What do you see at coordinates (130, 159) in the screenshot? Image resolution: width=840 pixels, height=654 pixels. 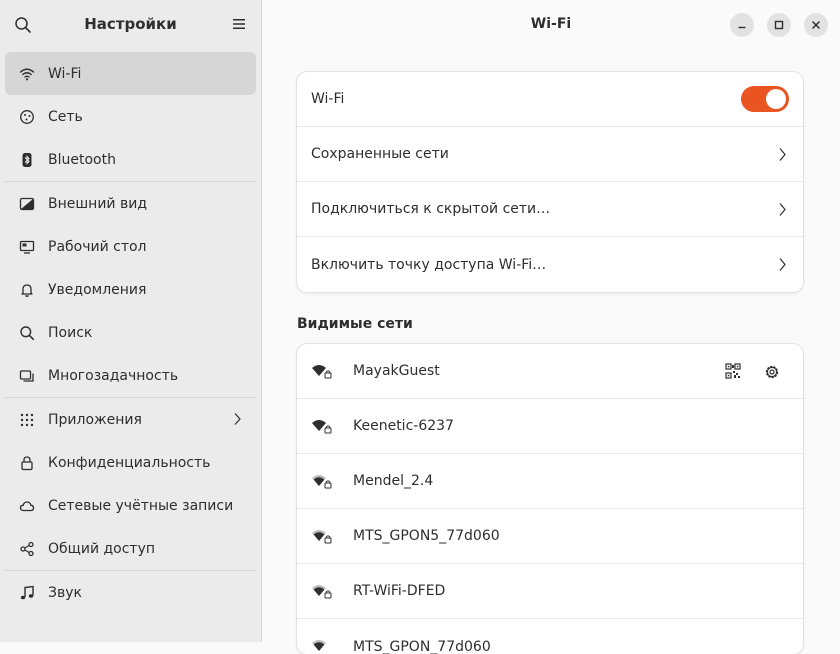 I see `sidebar-item-bluetooth: Bluetooth` at bounding box center [130, 159].